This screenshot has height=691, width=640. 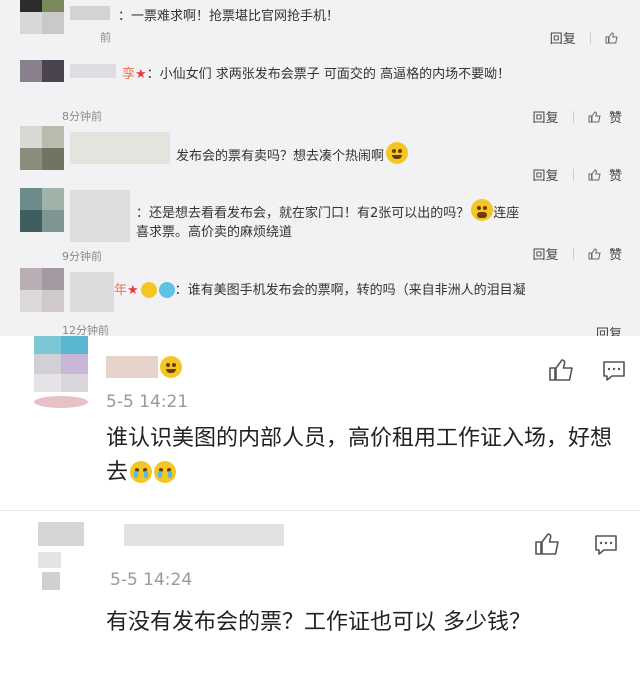 I want to click on comment-time: 5-5 14:21, so click(x=147, y=402).